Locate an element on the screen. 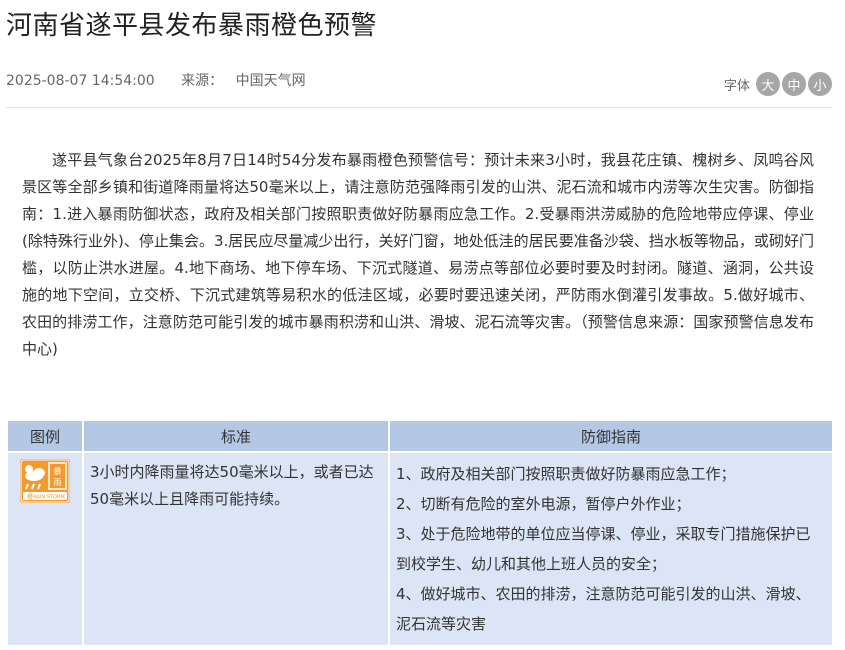 This screenshot has height=650, width=845. font-size-switcher: 字体 大 中 小 is located at coordinates (778, 84).